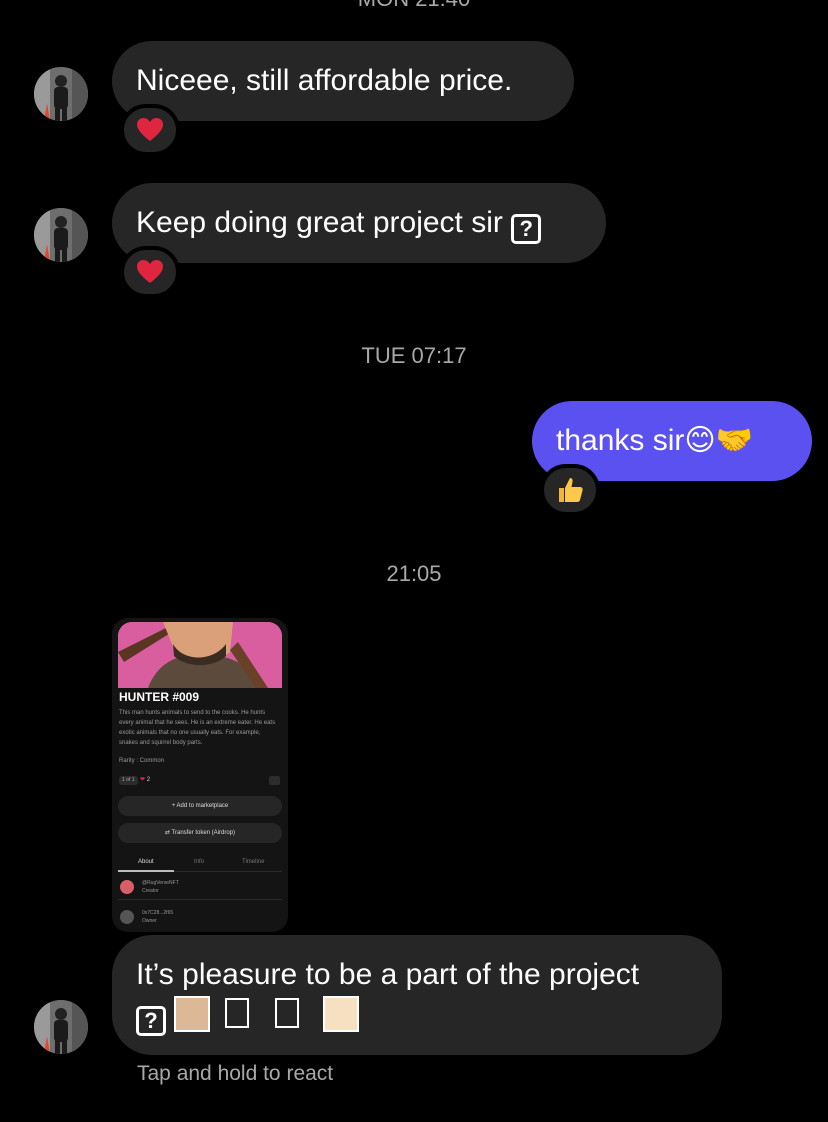 The width and height of the screenshot is (828, 1122). I want to click on message-text: Keep doing great project sir, so click(319, 222).